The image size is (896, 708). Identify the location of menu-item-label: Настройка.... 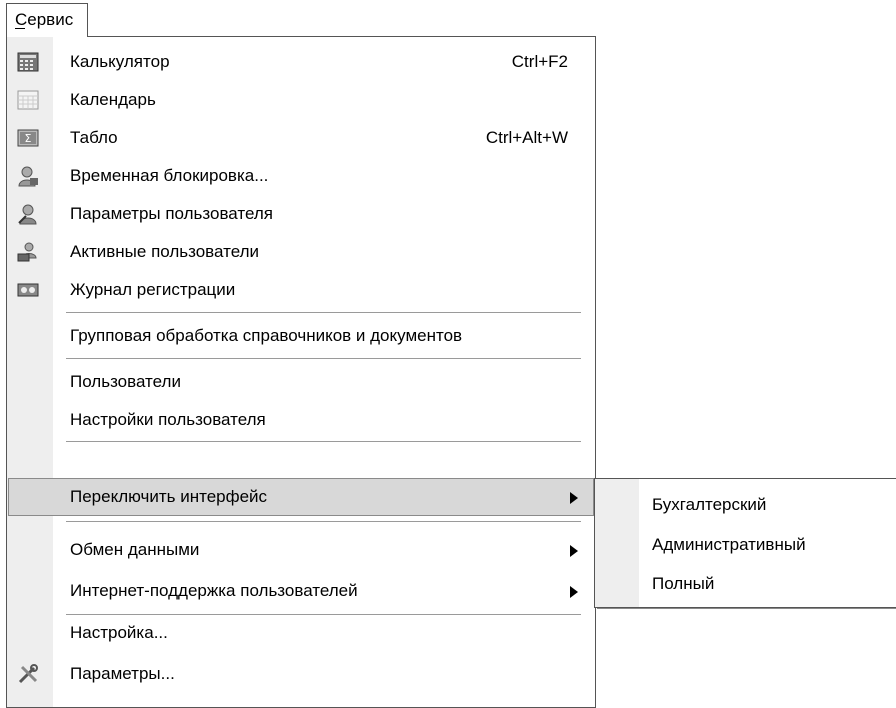
(119, 632).